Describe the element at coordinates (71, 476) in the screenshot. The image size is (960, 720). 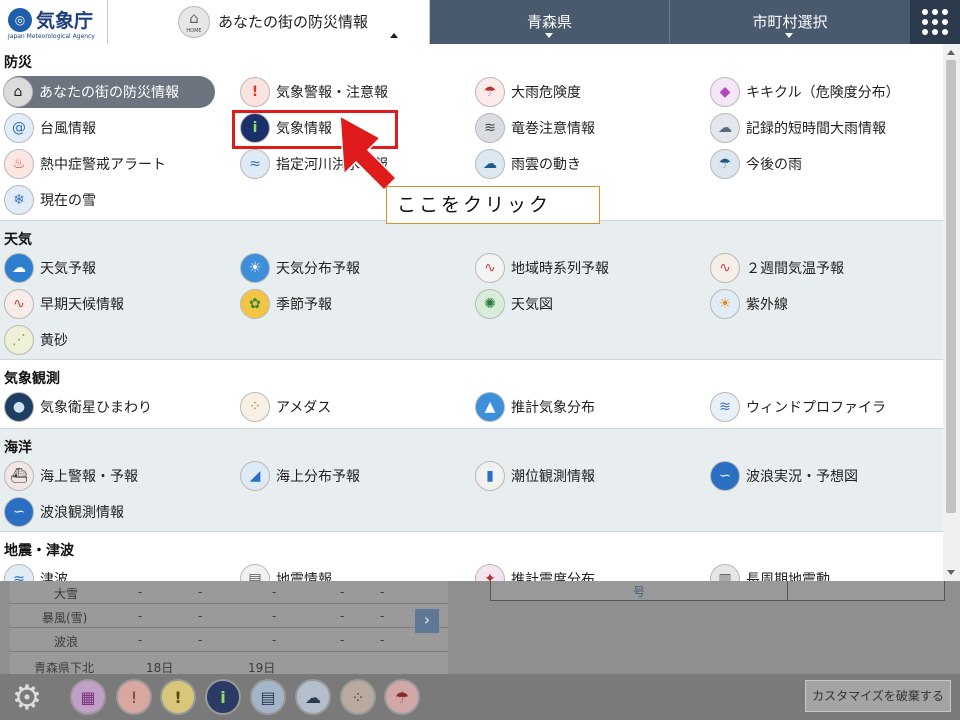
I see `menu-item-marine-warning: ⛴ 海上警報・予報` at that location.